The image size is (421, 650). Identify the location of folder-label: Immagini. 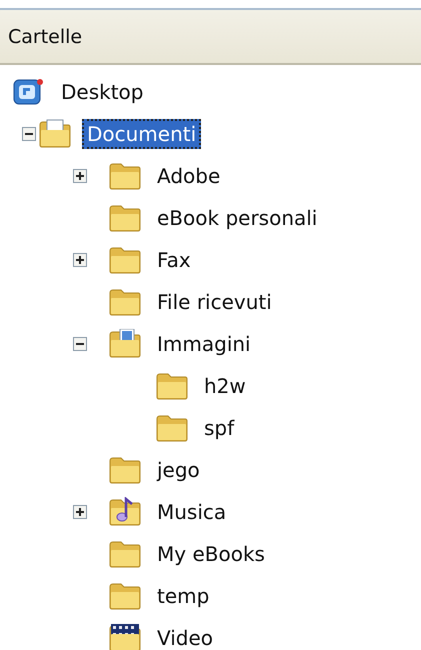
(204, 344).